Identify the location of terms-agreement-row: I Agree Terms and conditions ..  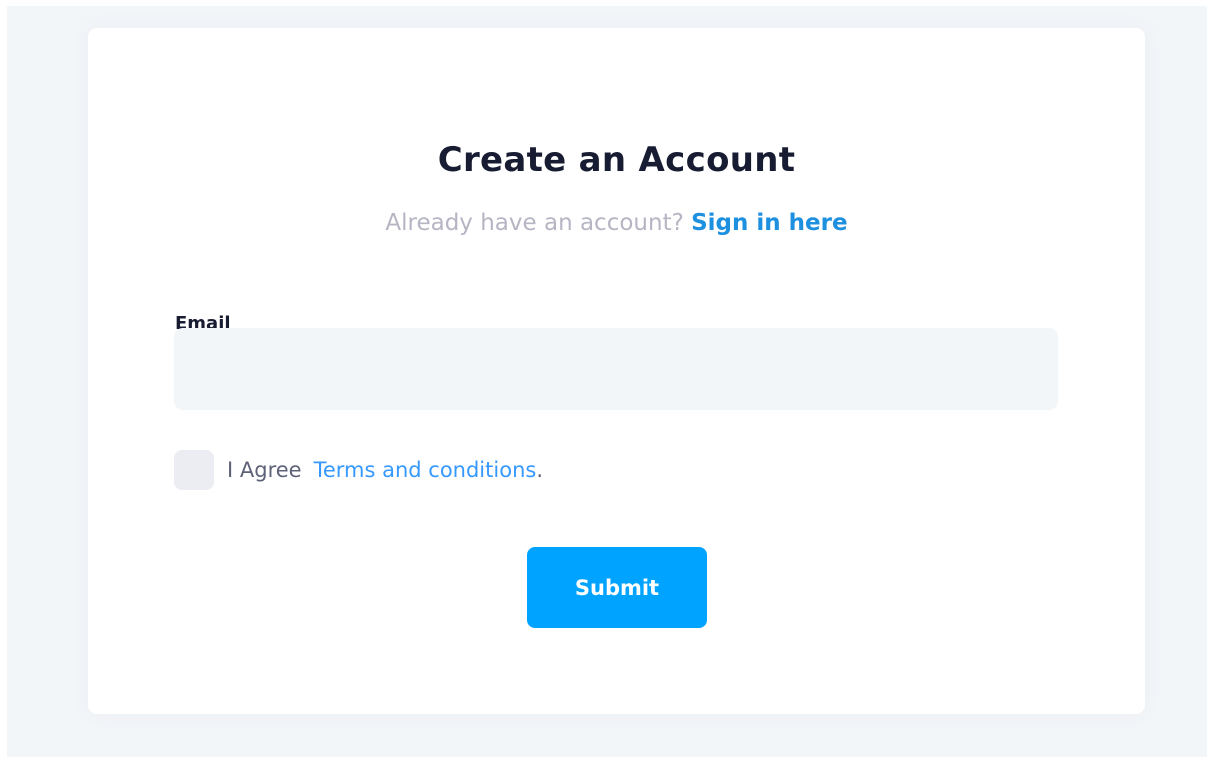
(358, 470).